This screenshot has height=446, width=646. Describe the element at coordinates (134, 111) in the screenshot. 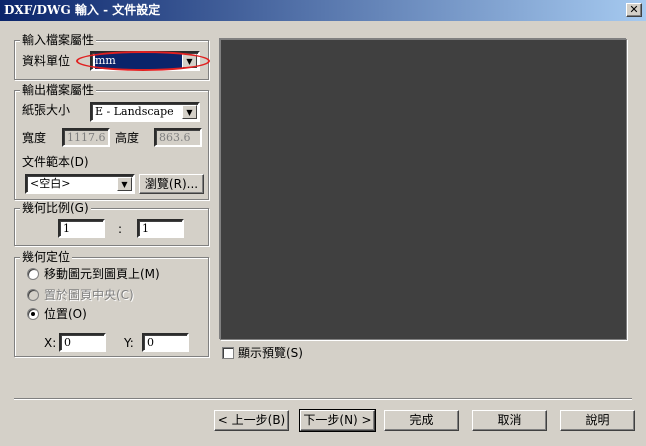

I see `paper-size-value: E - Landscape` at that location.